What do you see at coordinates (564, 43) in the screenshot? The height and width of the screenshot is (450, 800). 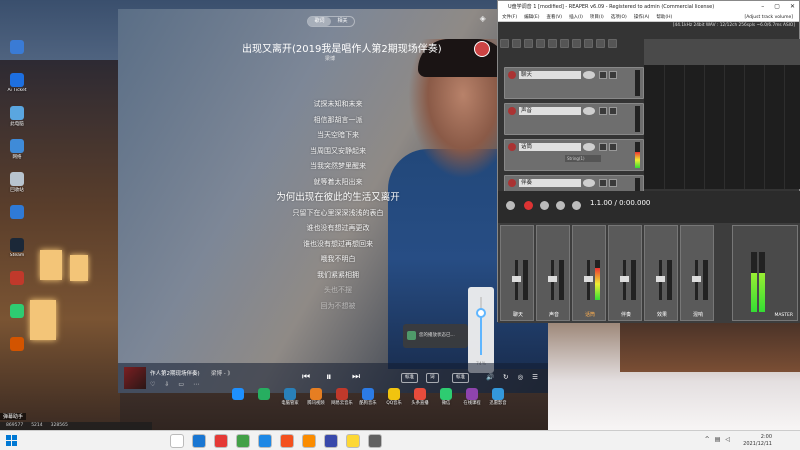 I see `redo-icon` at bounding box center [564, 43].